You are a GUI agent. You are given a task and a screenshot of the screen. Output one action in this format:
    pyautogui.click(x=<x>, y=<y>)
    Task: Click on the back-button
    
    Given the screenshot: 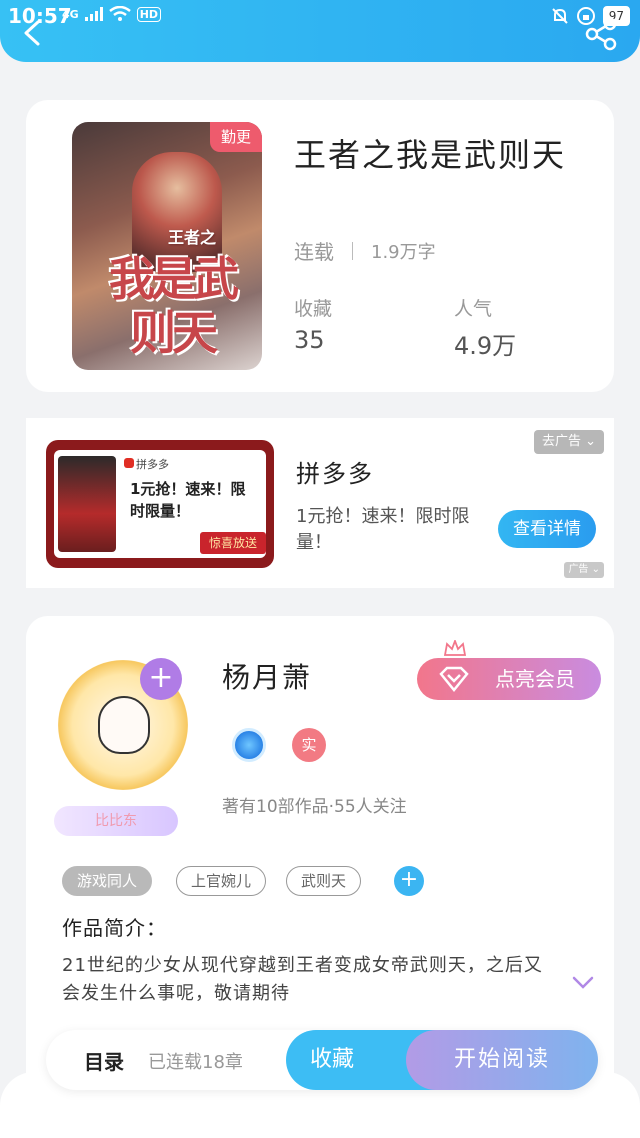 What is the action you would take?
    pyautogui.click(x=33, y=33)
    